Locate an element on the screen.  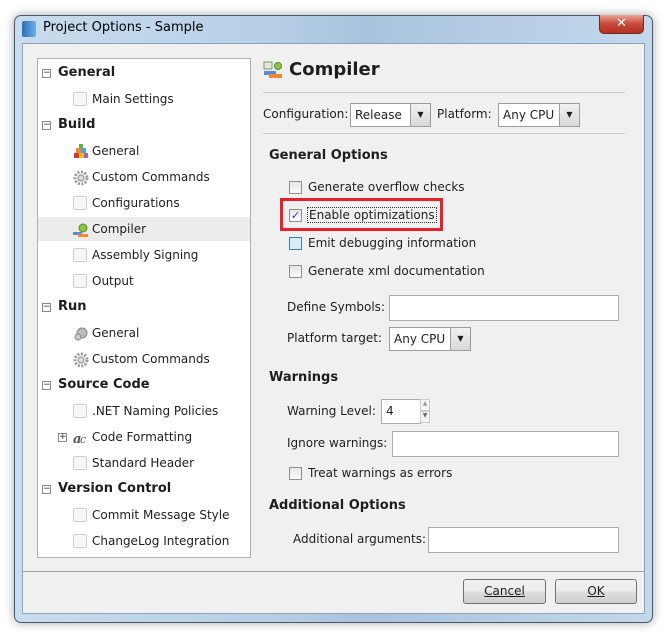
section-warnings: Warnings is located at coordinates (304, 377).